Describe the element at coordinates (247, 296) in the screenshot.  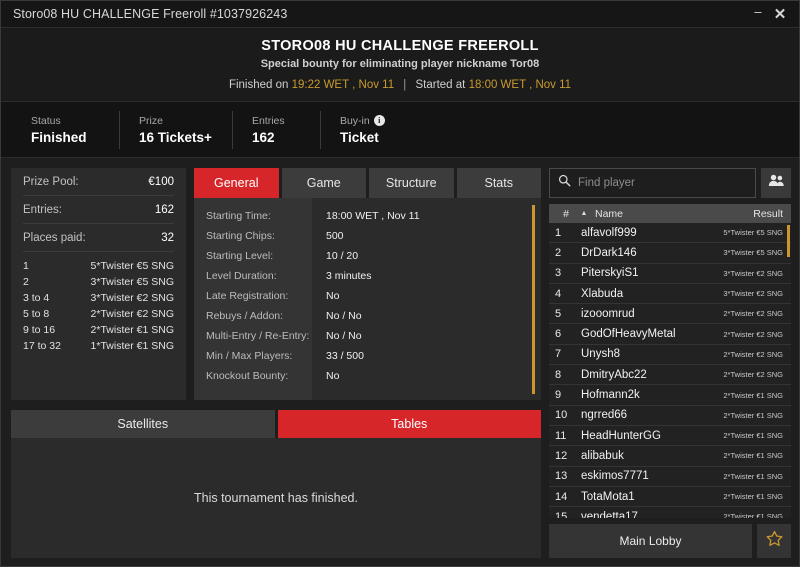
I see `general-key: Late Registration:` at that location.